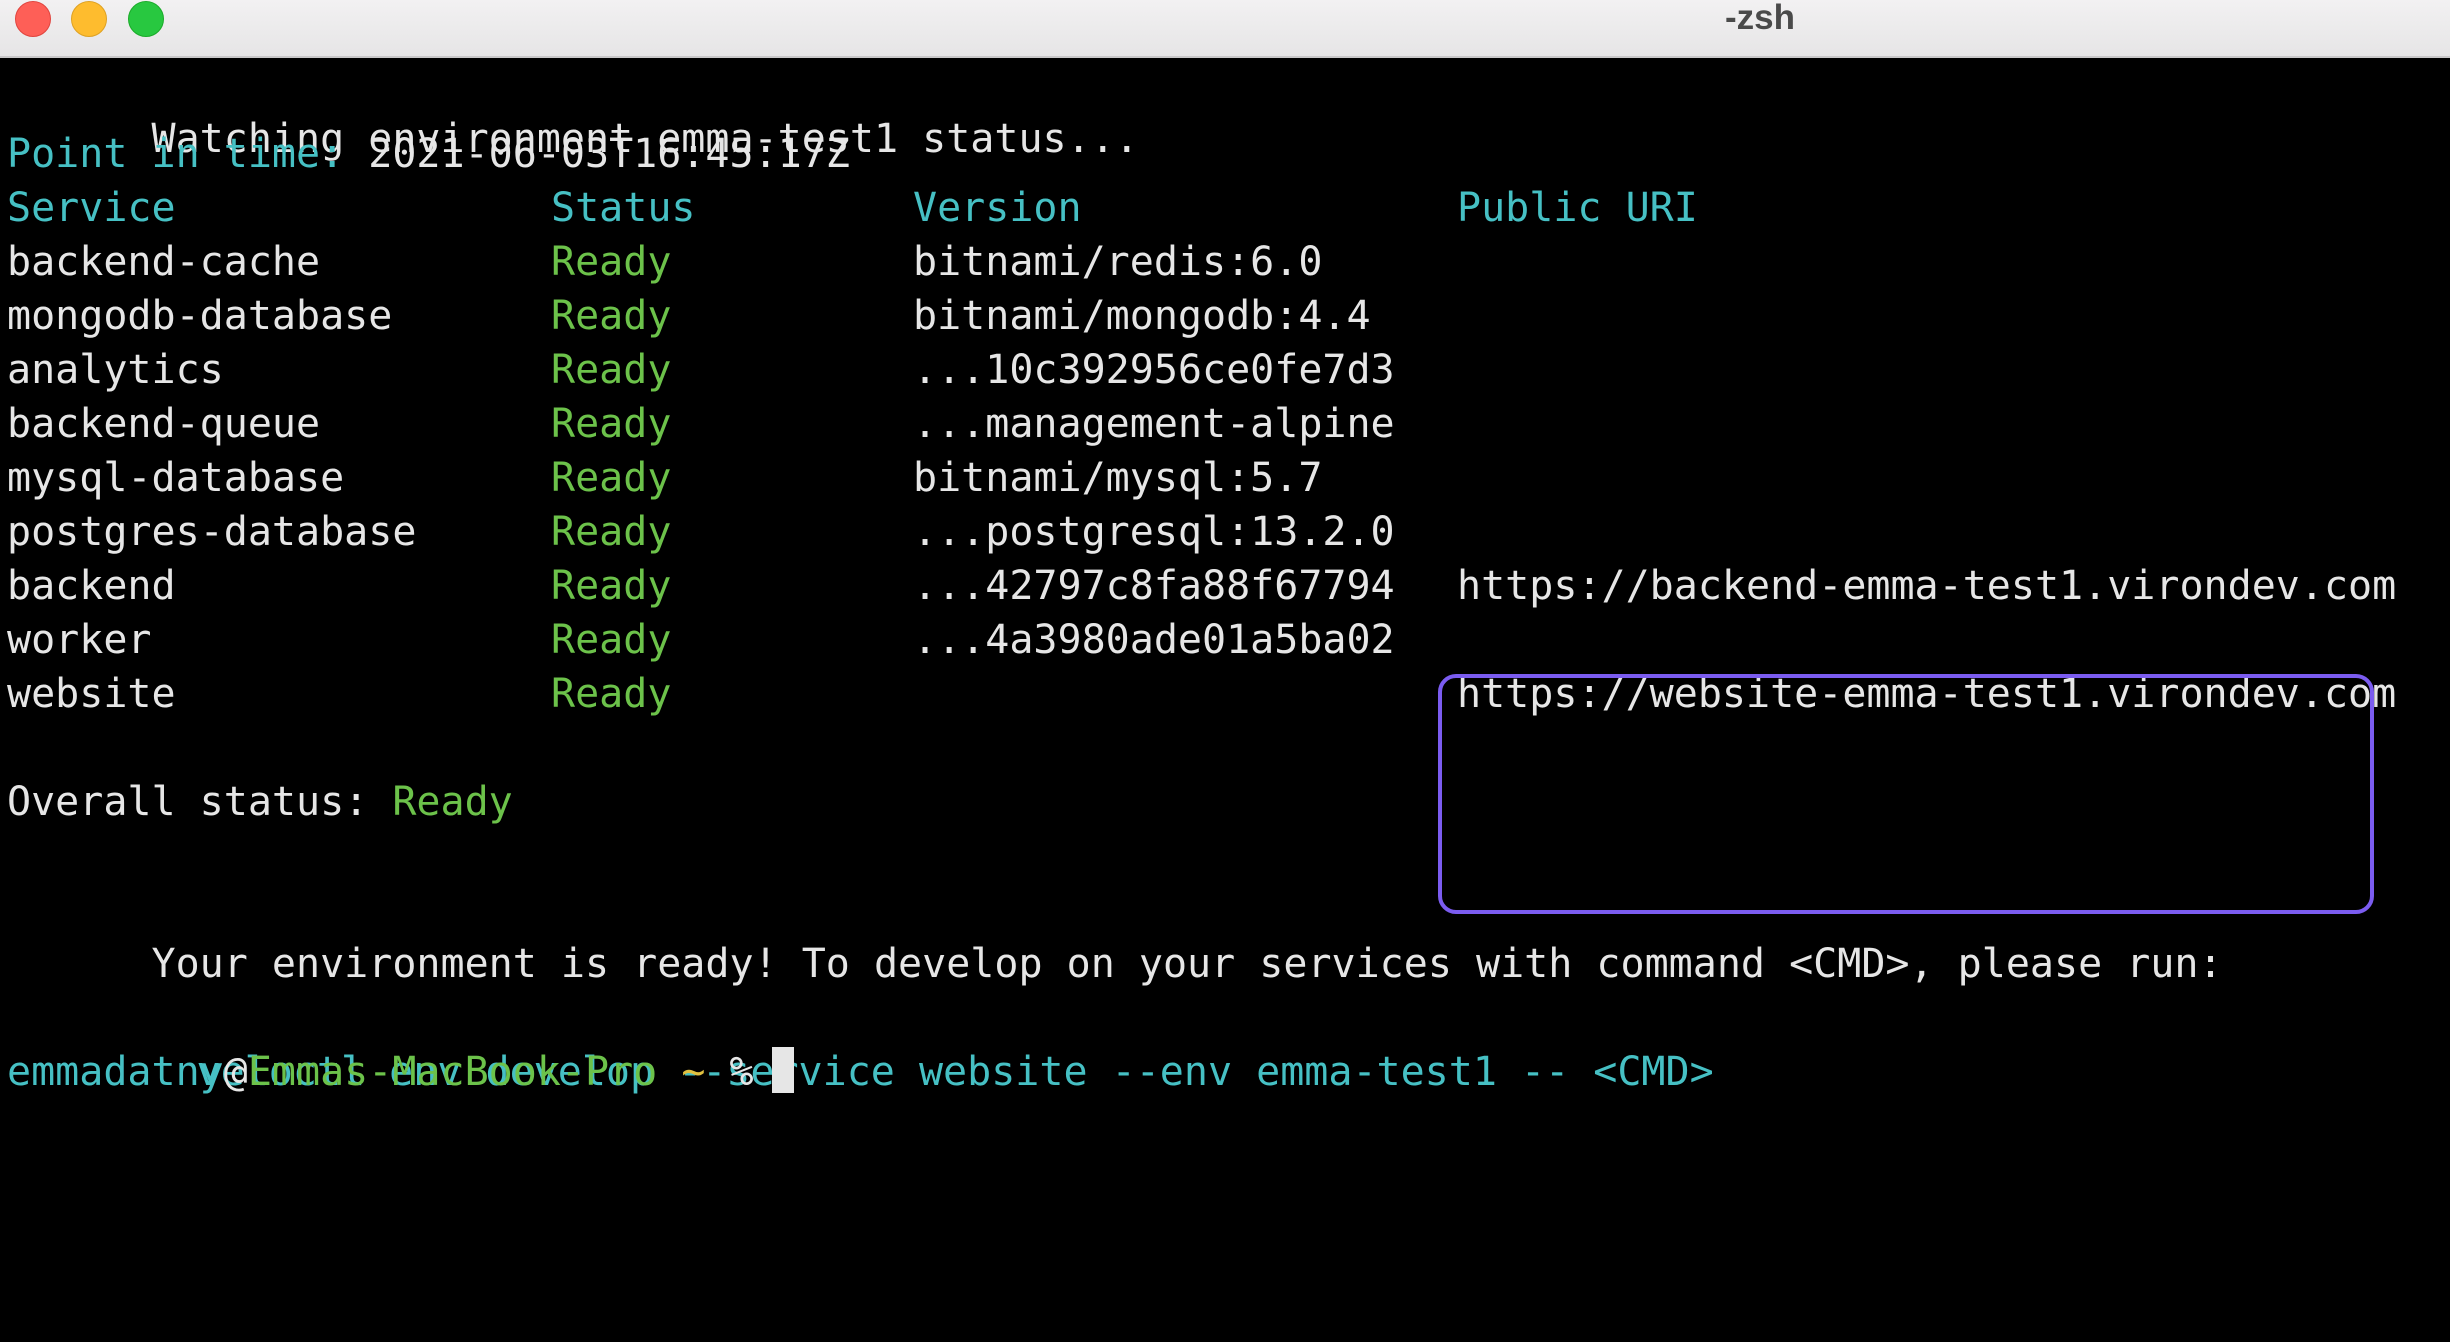  Describe the element at coordinates (1906, 794) in the screenshot. I see `public-uri-highlight-box` at that location.